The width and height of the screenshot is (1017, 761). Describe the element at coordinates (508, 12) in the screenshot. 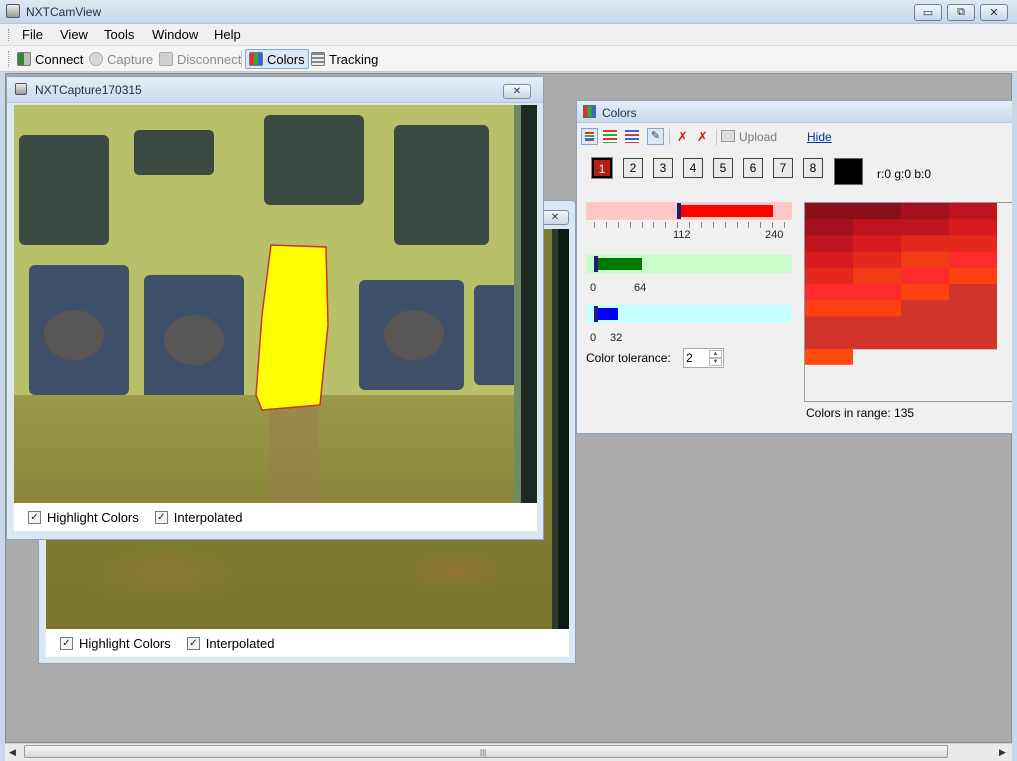

I see `app-title-bar: NXTCamView ▭ ⧉ ✕` at that location.